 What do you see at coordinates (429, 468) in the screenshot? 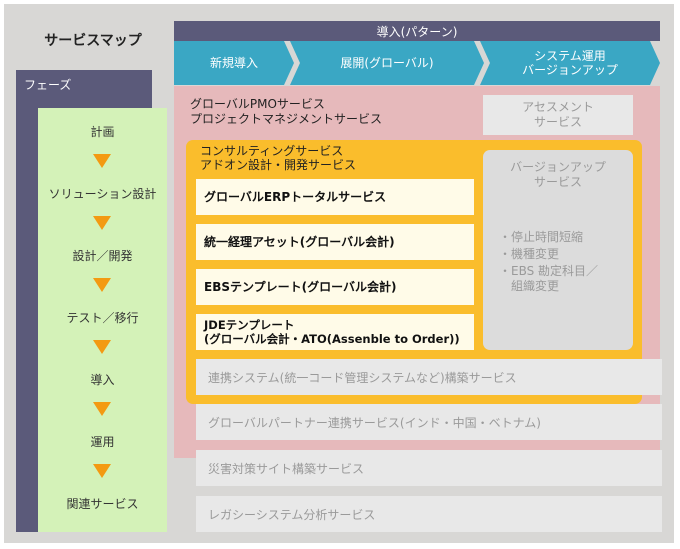
I see `related-service-disaster-recovery: 災害対策サイト構築サービス` at bounding box center [429, 468].